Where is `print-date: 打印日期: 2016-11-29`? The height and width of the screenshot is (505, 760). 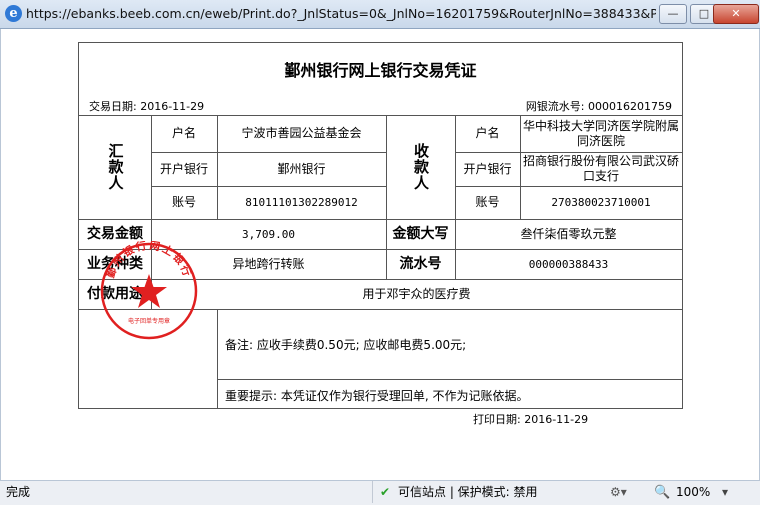
print-date: 打印日期: 2016-11-29 is located at coordinates (531, 419).